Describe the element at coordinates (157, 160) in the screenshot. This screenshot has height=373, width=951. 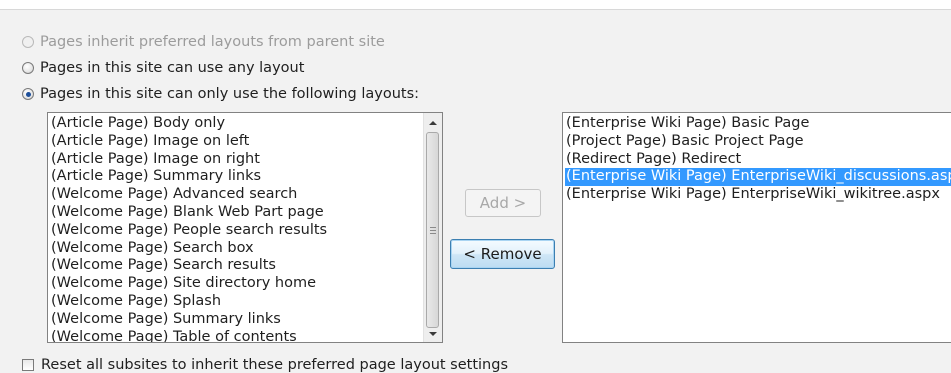
I see `available-layout-item: (Article Page) Image on right` at that location.